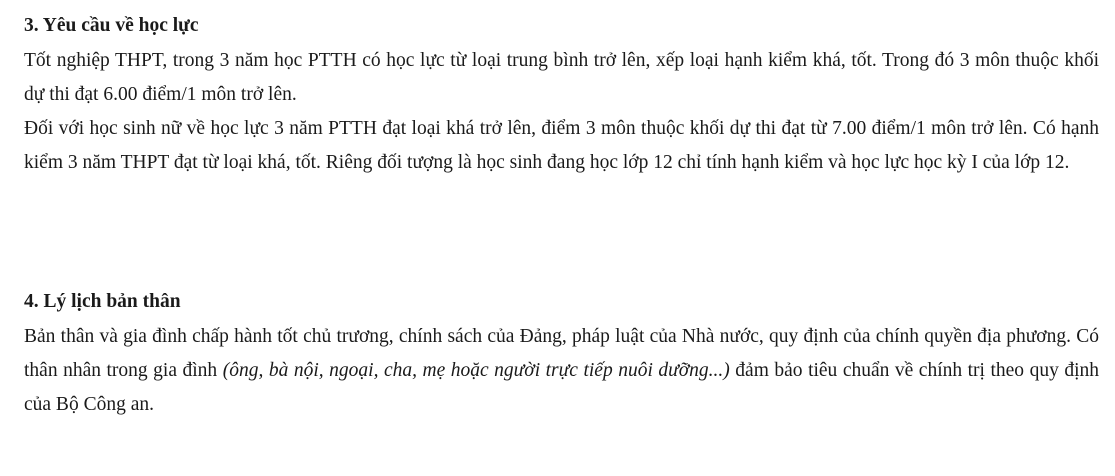 The width and height of the screenshot is (1115, 476). Describe the element at coordinates (102, 301) in the screenshot. I see `section-4-heading: 4. Lý lịch bản thân` at that location.